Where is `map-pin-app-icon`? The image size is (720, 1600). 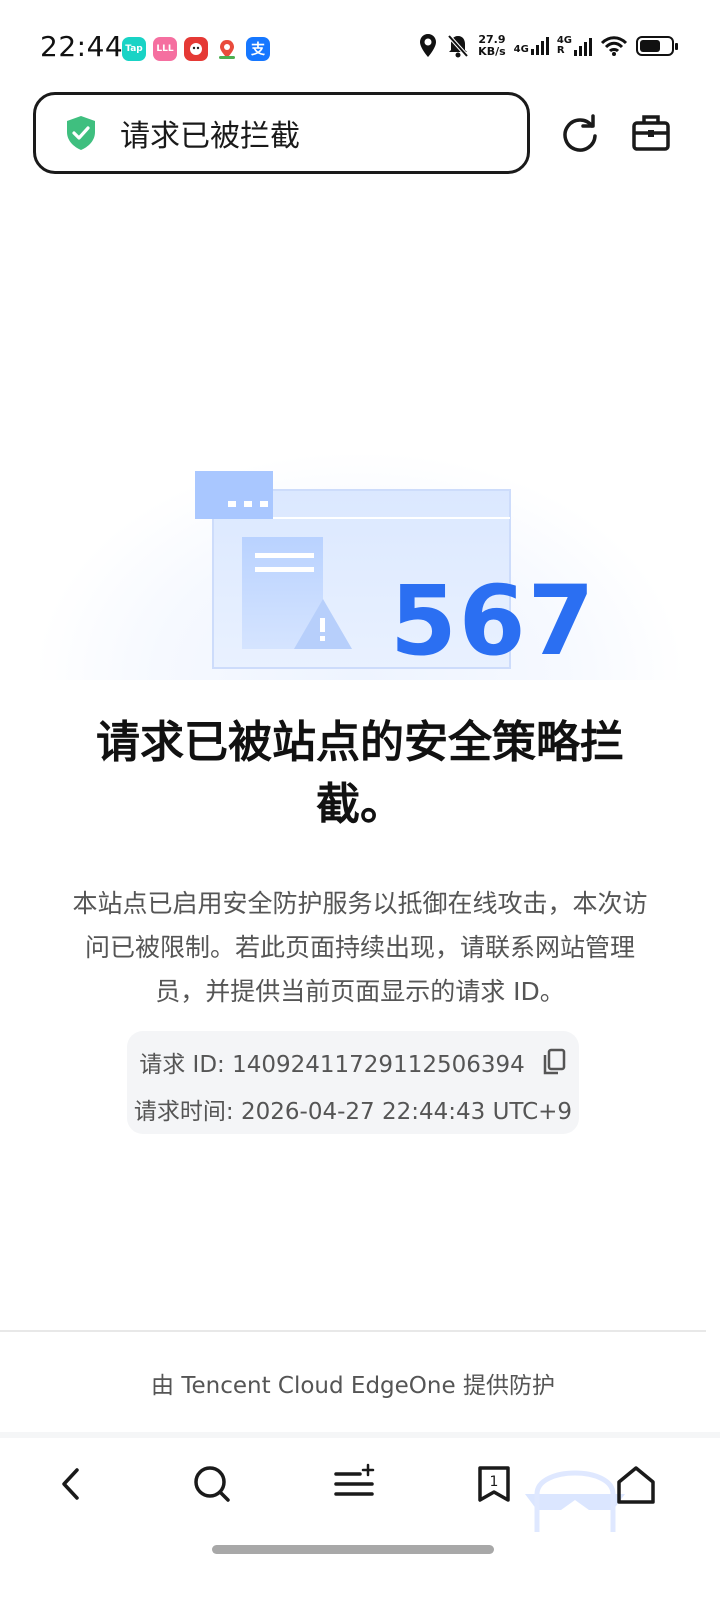
map-pin-app-icon is located at coordinates (227, 49).